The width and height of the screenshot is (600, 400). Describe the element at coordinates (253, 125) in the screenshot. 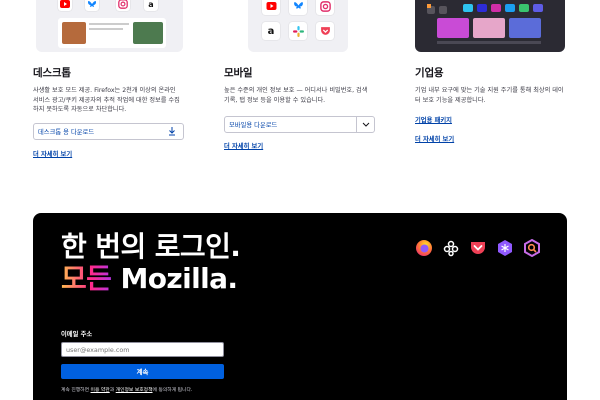

I see `mobile-download-label: 모바일용 다운로드` at that location.